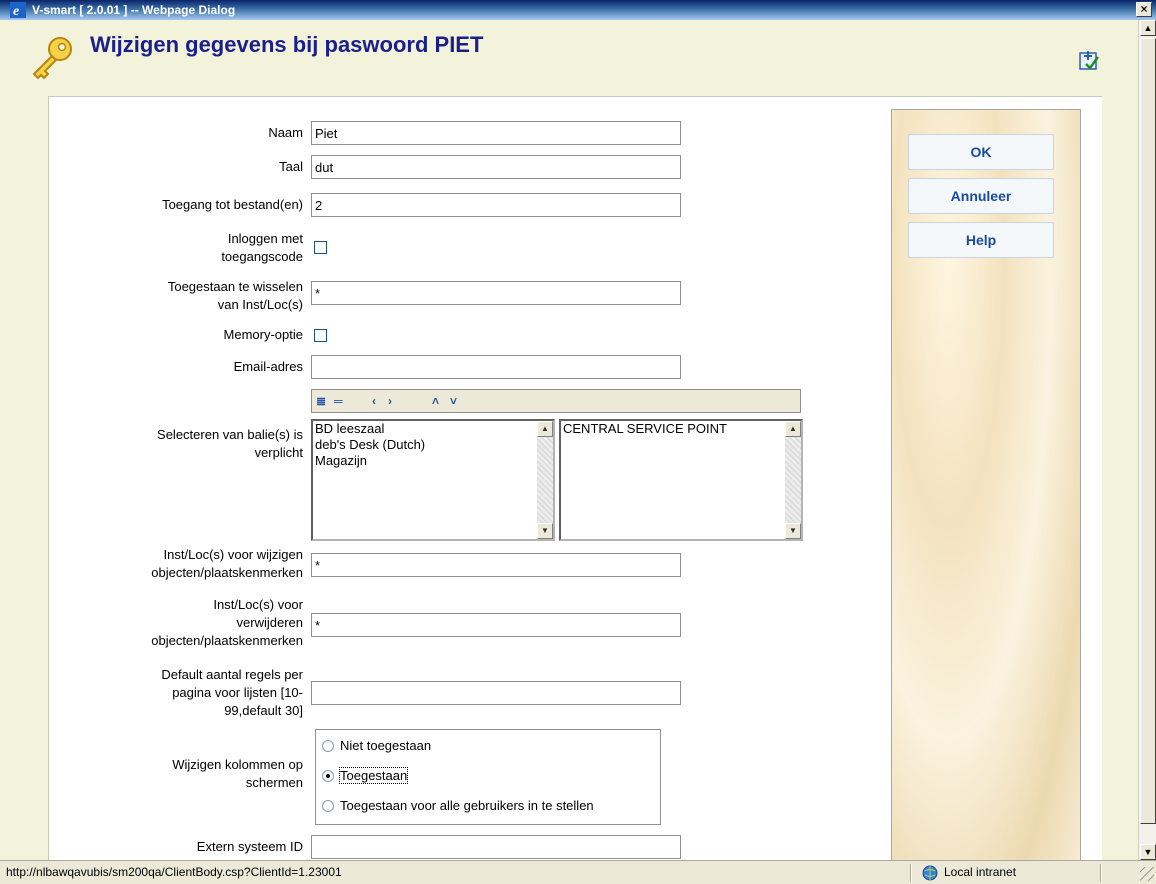 The height and width of the screenshot is (884, 1156). What do you see at coordinates (386, 745) in the screenshot?
I see `radio-label: Niet toegestaan` at bounding box center [386, 745].